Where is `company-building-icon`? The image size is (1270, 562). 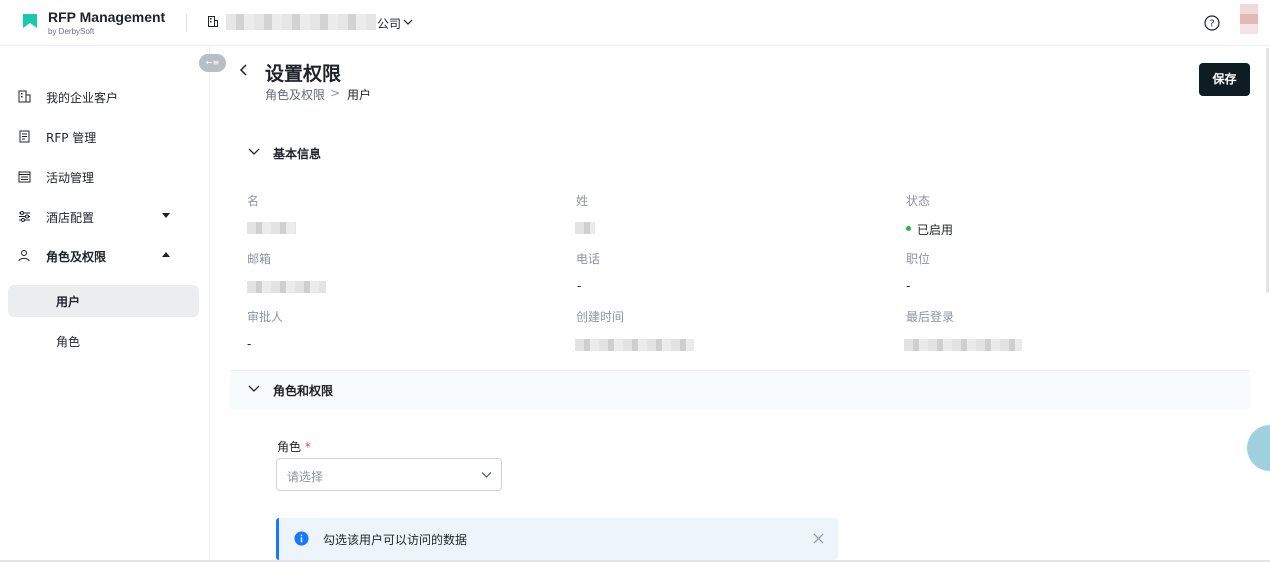
company-building-icon is located at coordinates (213, 21).